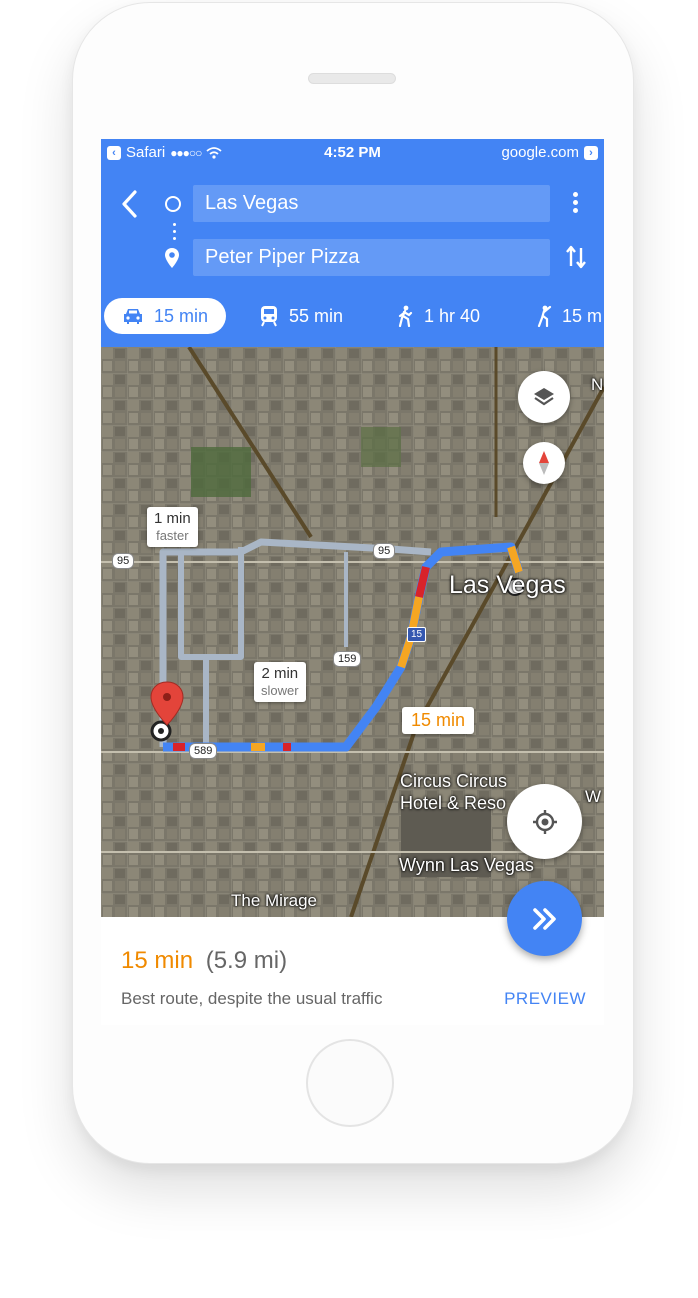 The height and width of the screenshot is (1298, 698). Describe the element at coordinates (350, 1083) in the screenshot. I see `home-button` at that location.